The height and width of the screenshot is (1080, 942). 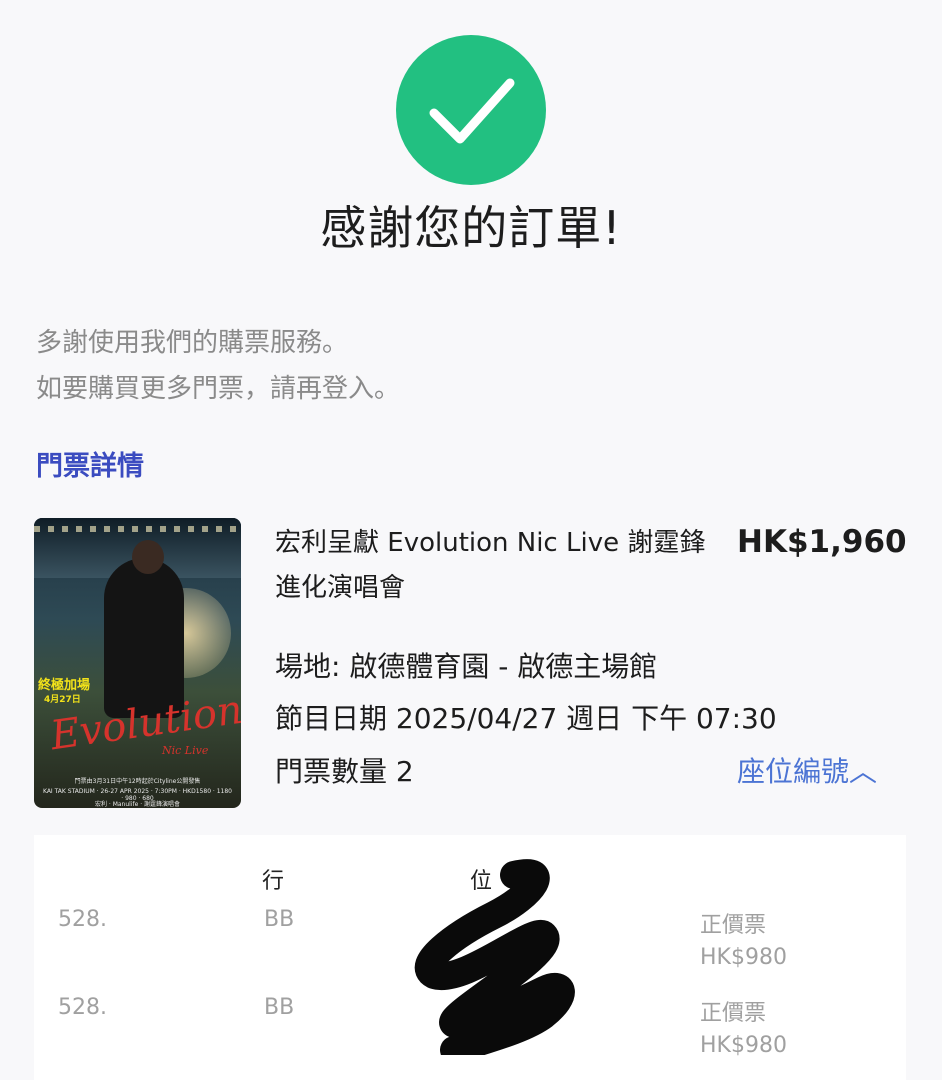 What do you see at coordinates (82, 919) in the screenshot?
I see `seat-row-1-section: 528.` at bounding box center [82, 919].